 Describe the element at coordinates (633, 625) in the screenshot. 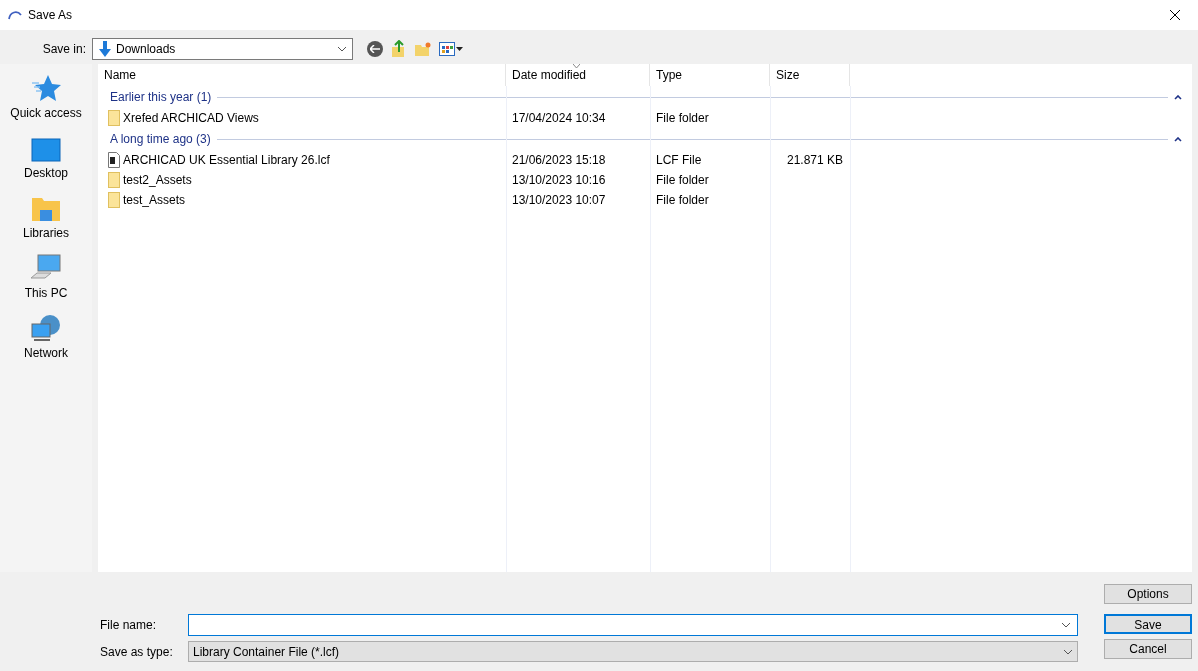

I see `file-name-field` at that location.